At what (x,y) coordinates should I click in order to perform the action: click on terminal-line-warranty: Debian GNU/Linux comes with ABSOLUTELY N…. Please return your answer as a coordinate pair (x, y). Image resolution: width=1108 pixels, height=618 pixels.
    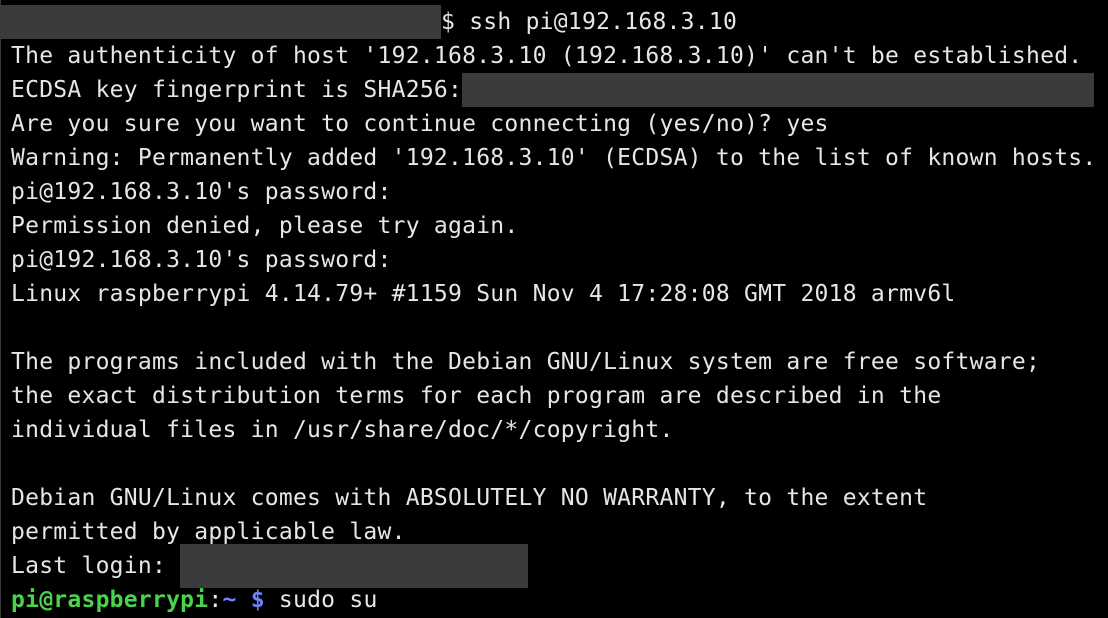
    Looking at the image, I should click on (469, 498).